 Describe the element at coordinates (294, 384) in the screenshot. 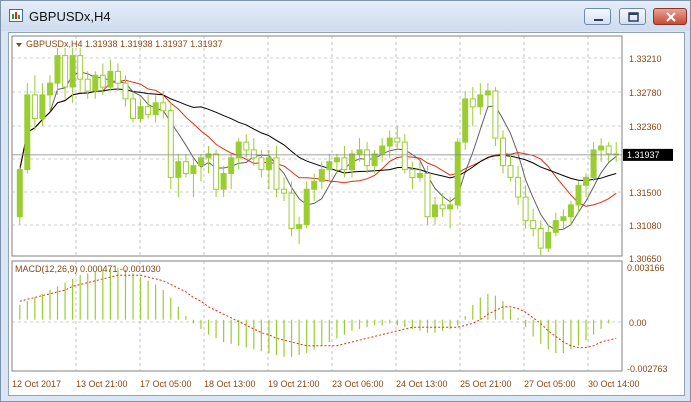

I see `time-tick-label: 19 Oct 21:00` at that location.